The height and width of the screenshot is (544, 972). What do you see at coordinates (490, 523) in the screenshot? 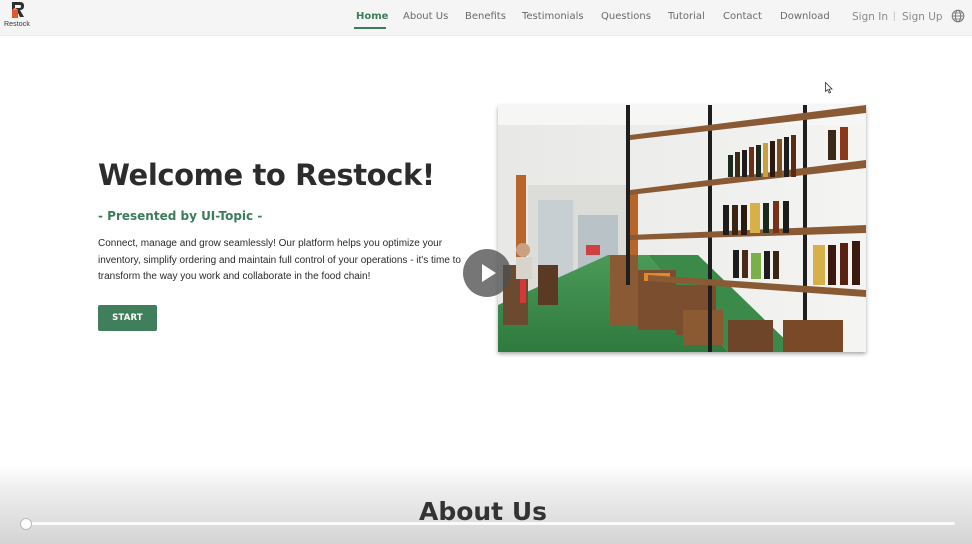
I see `video-progress-bar` at bounding box center [490, 523].